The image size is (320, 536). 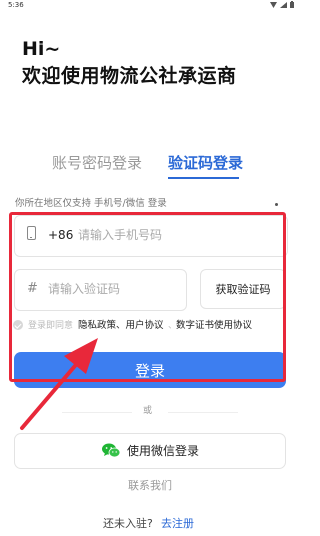 I want to click on wechat-login-label: 使用微信登录, so click(x=163, y=451).